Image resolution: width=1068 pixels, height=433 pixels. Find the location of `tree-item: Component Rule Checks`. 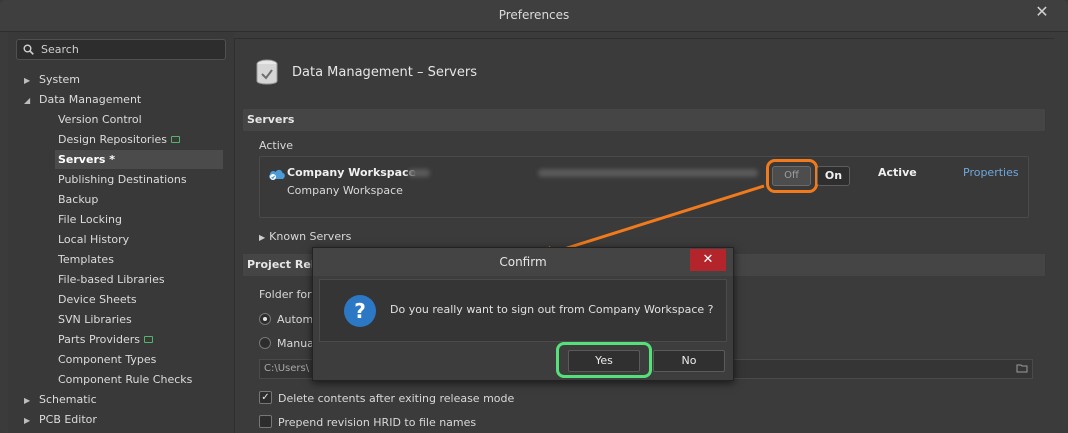

tree-item: Component Rule Checks is located at coordinates (139, 379).